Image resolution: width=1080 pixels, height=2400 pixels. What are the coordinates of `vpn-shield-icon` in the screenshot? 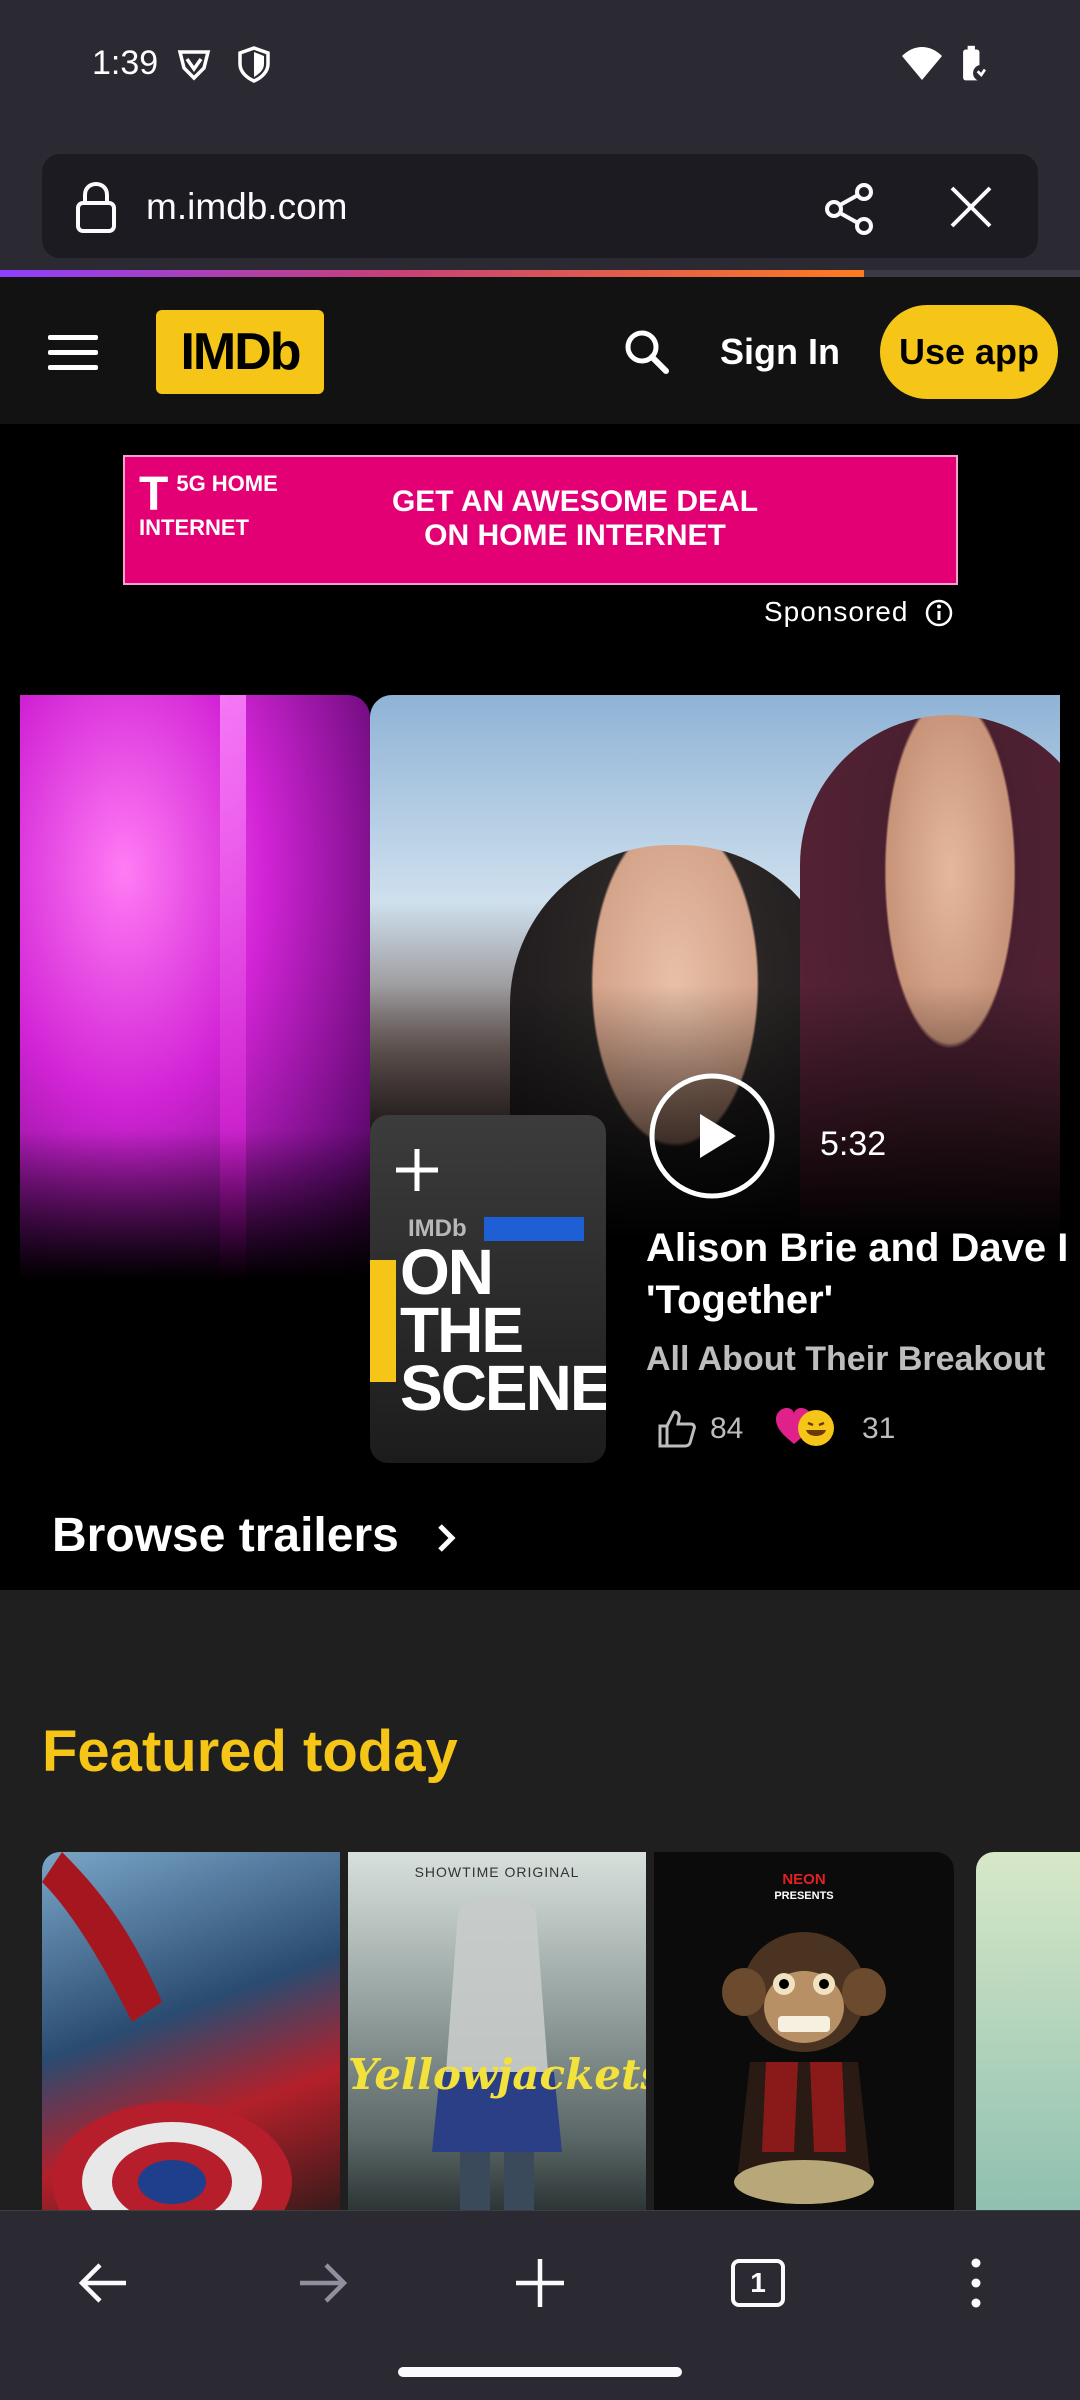 It's located at (194, 65).